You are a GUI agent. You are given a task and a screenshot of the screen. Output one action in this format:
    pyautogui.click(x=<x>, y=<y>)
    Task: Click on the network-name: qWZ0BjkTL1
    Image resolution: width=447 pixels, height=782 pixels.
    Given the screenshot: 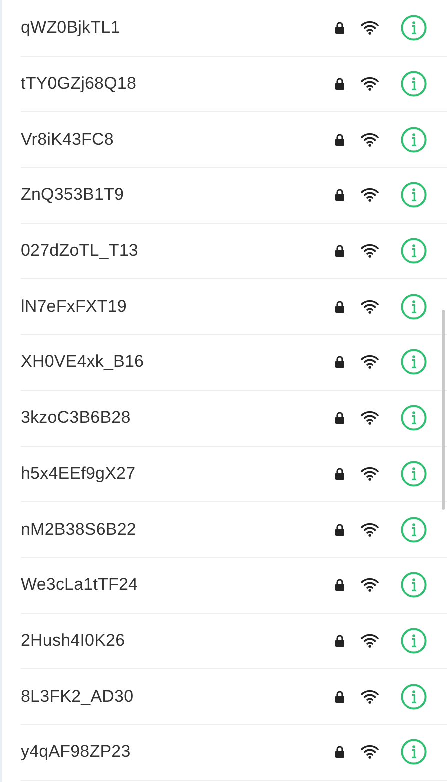 What is the action you would take?
    pyautogui.click(x=178, y=28)
    